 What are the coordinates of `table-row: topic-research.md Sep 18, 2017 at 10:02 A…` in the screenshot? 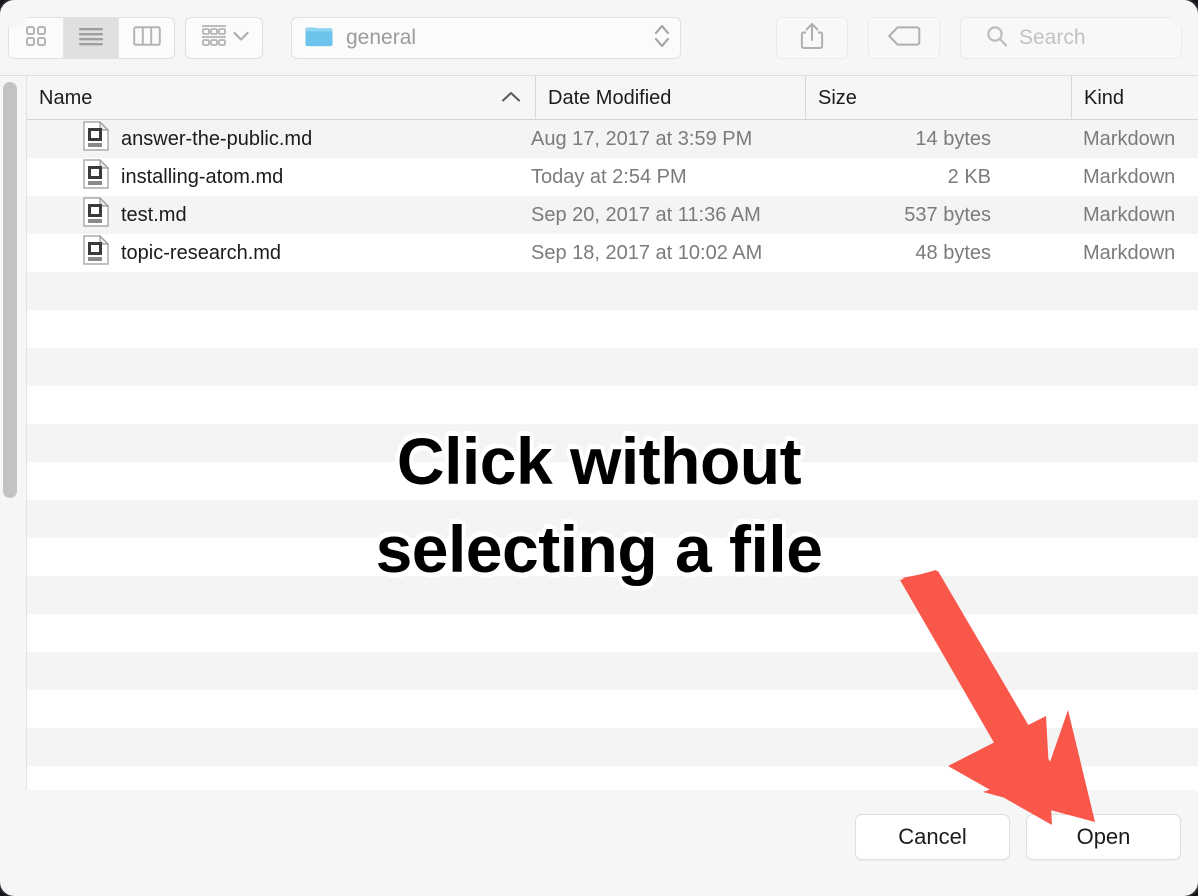 It's located at (612, 253).